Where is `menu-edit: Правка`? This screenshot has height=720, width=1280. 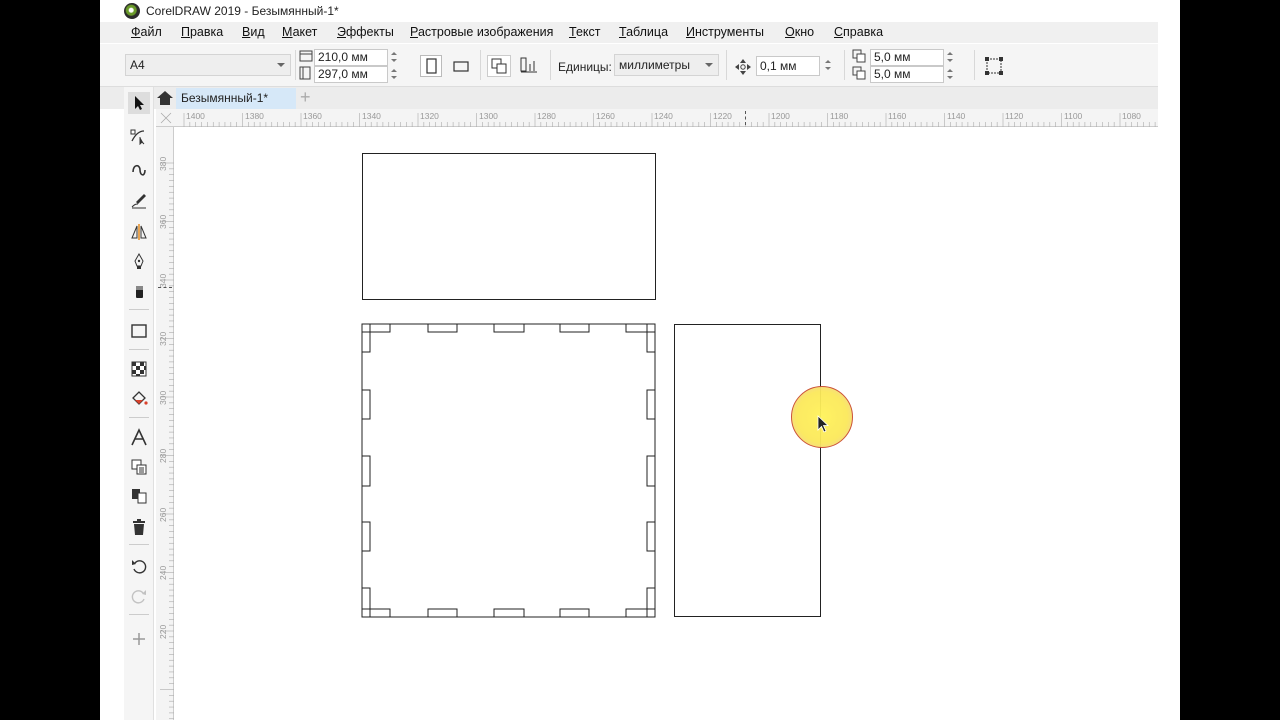
menu-edit: Правка is located at coordinates (202, 32).